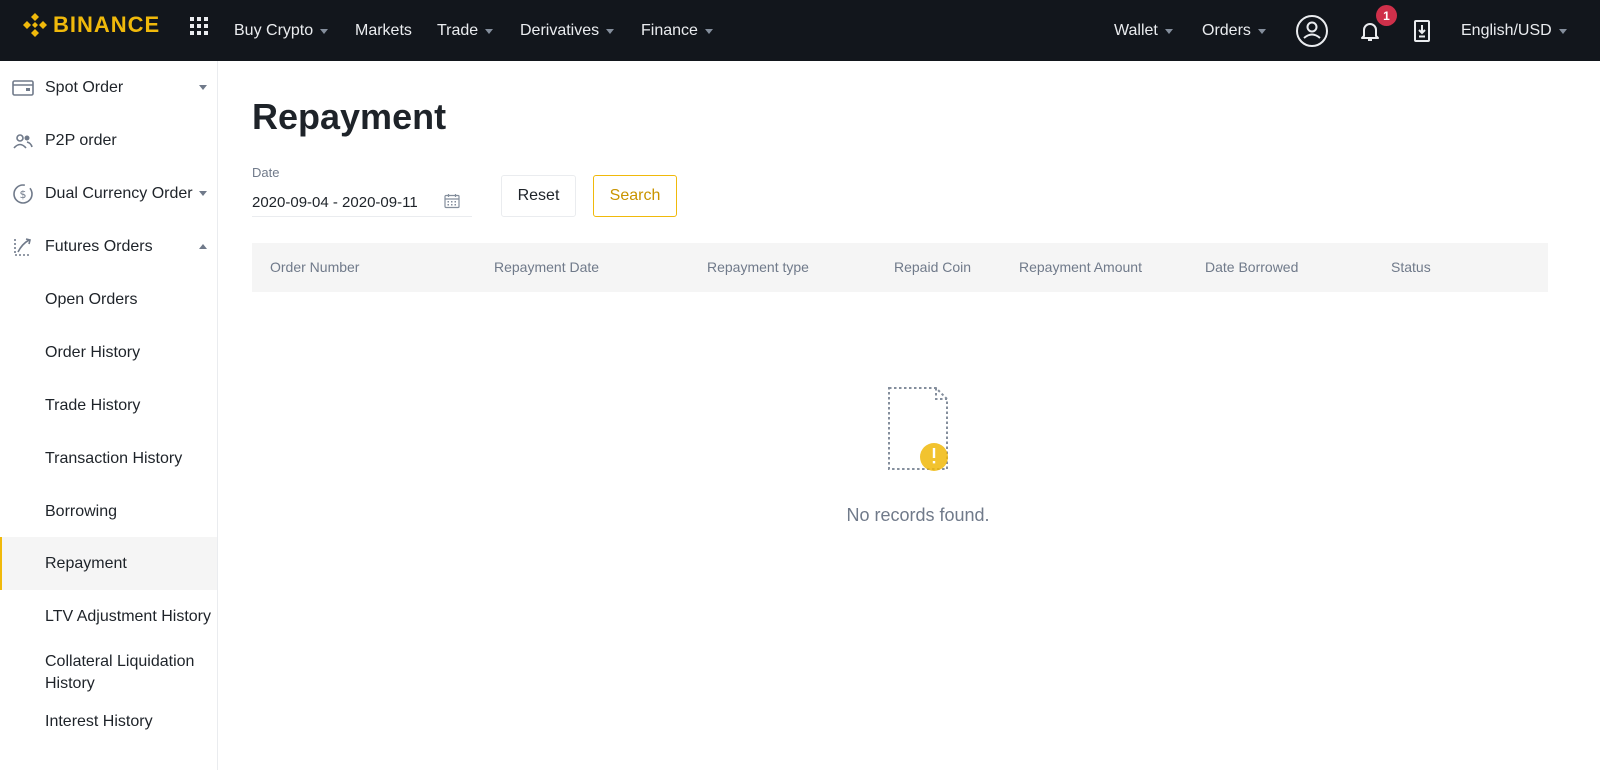 This screenshot has width=1600, height=770. I want to click on date-filter-label: Date, so click(266, 172).